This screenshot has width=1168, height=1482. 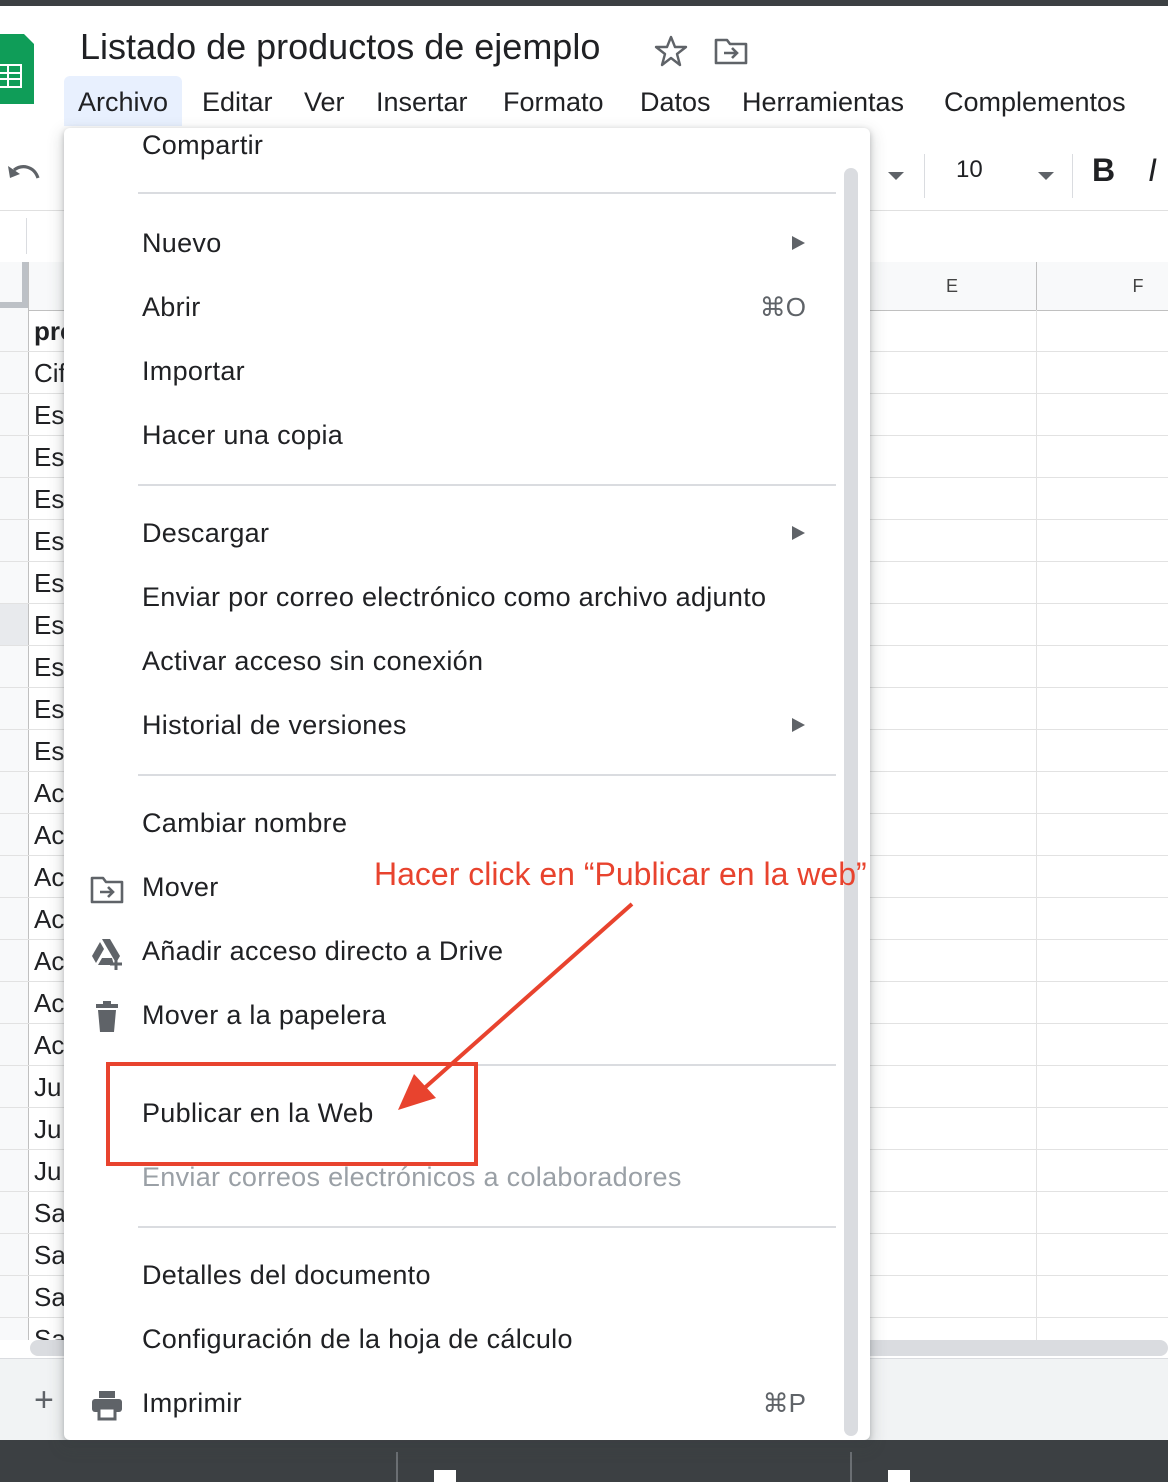 What do you see at coordinates (357, 1339) in the screenshot?
I see `menu-item-settings: Configuración de la hoja de cálculo` at bounding box center [357, 1339].